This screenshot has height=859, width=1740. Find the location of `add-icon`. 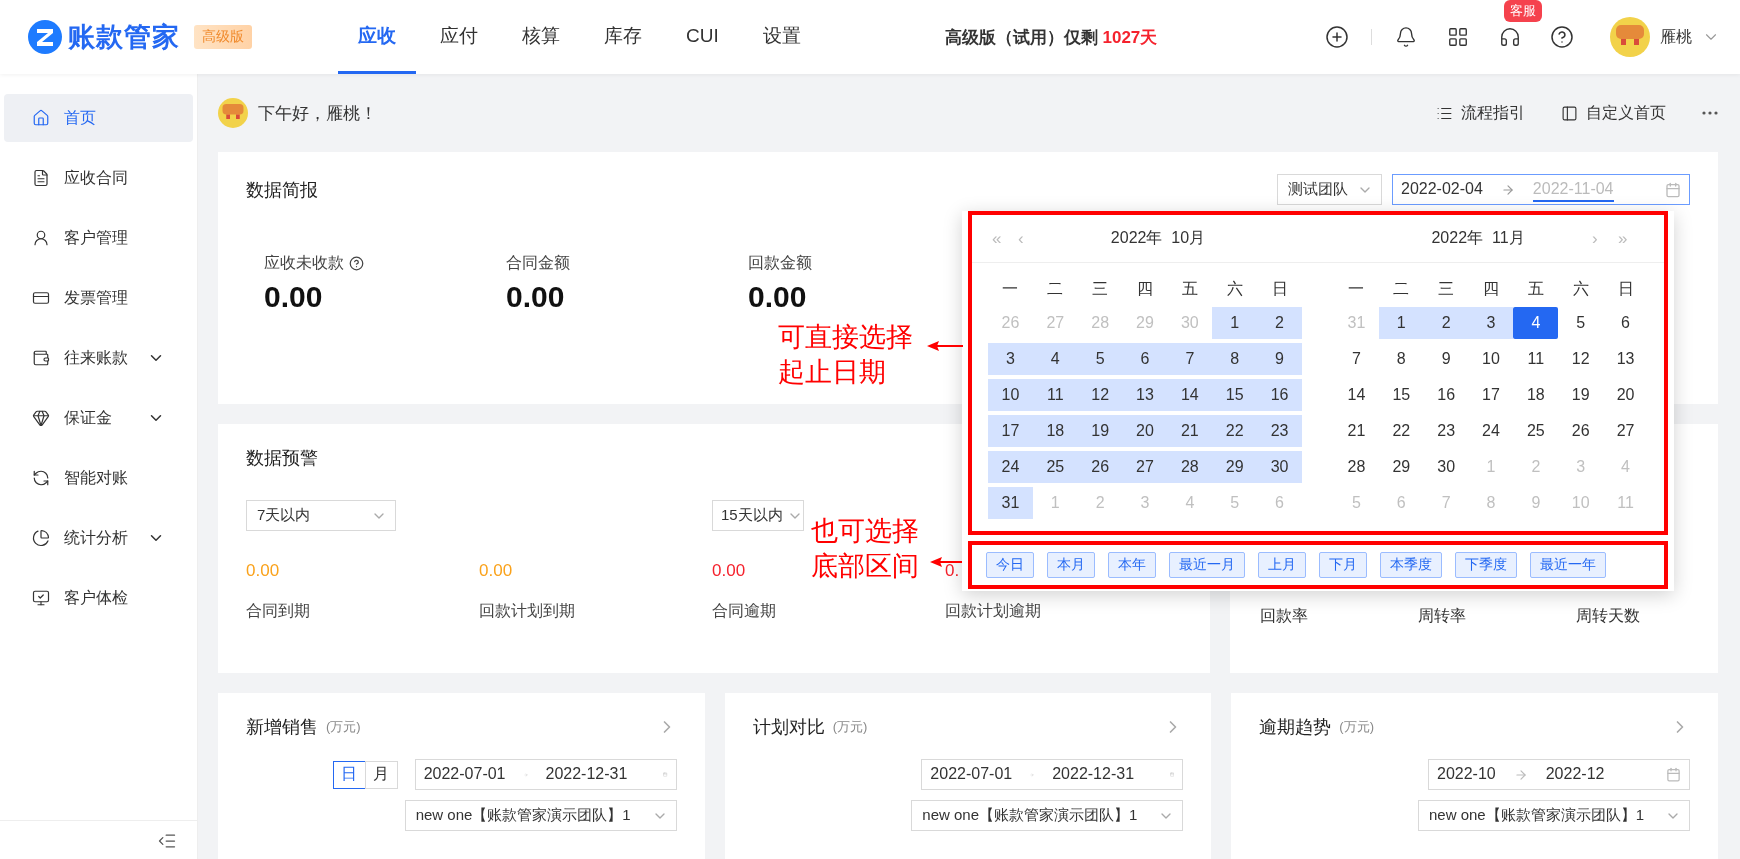

add-icon is located at coordinates (1337, 37).